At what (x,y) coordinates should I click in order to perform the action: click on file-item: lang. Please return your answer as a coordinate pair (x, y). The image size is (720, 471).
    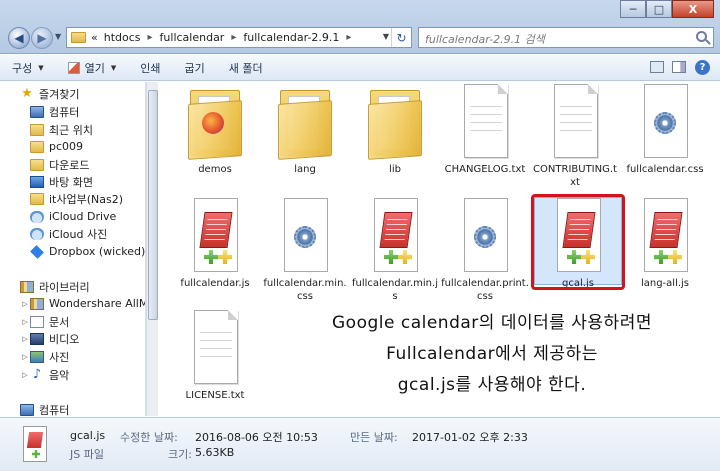
    Looking at the image, I should click on (305, 130).